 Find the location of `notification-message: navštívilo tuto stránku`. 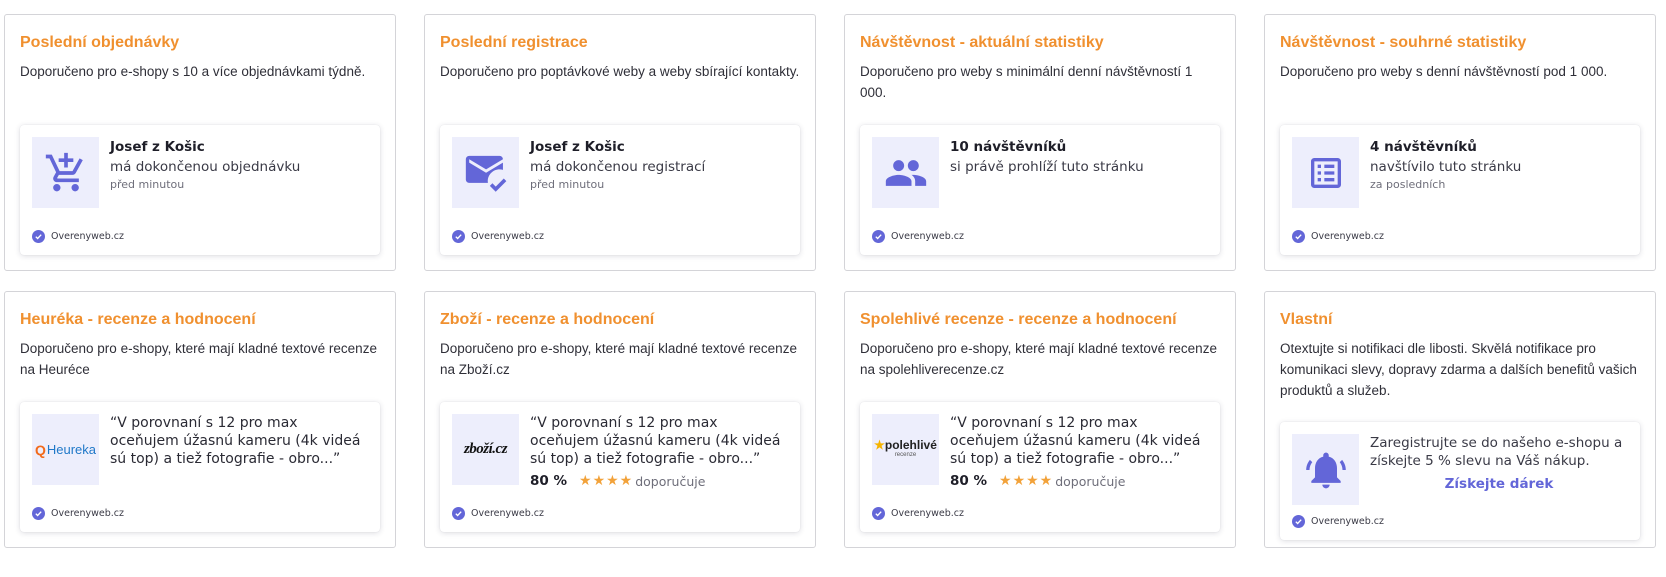

notification-message: navštívilo tuto stránku is located at coordinates (1446, 167).